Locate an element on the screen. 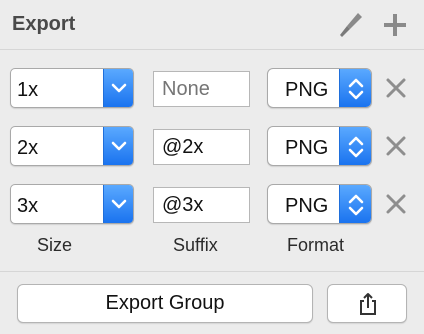 This screenshot has height=334, width=424. share-button is located at coordinates (367, 303).